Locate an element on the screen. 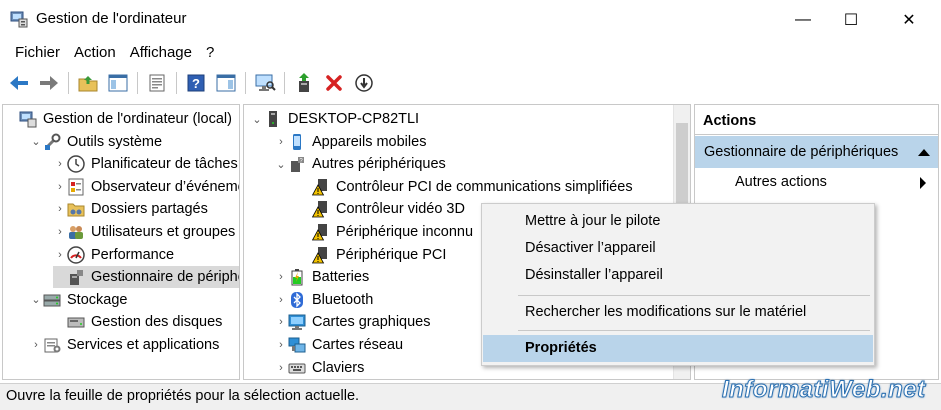 The height and width of the screenshot is (410, 941). show-hide-tree-icon is located at coordinates (118, 83).